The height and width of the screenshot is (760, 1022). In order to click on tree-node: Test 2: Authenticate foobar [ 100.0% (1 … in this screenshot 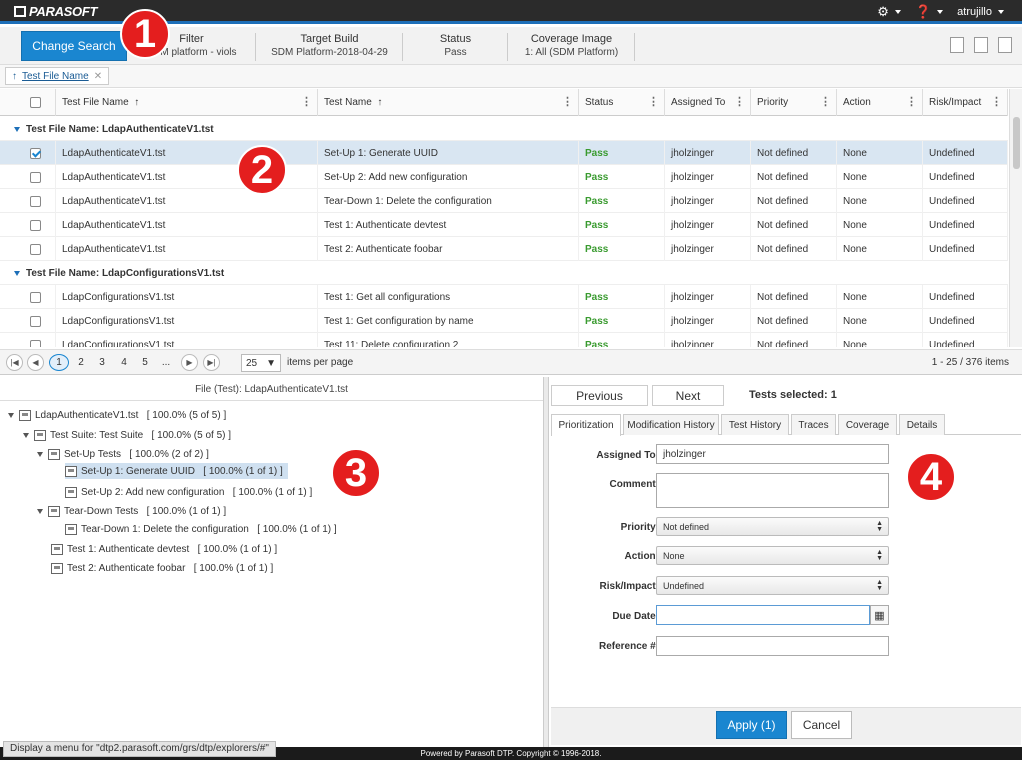, I will do `click(162, 568)`.